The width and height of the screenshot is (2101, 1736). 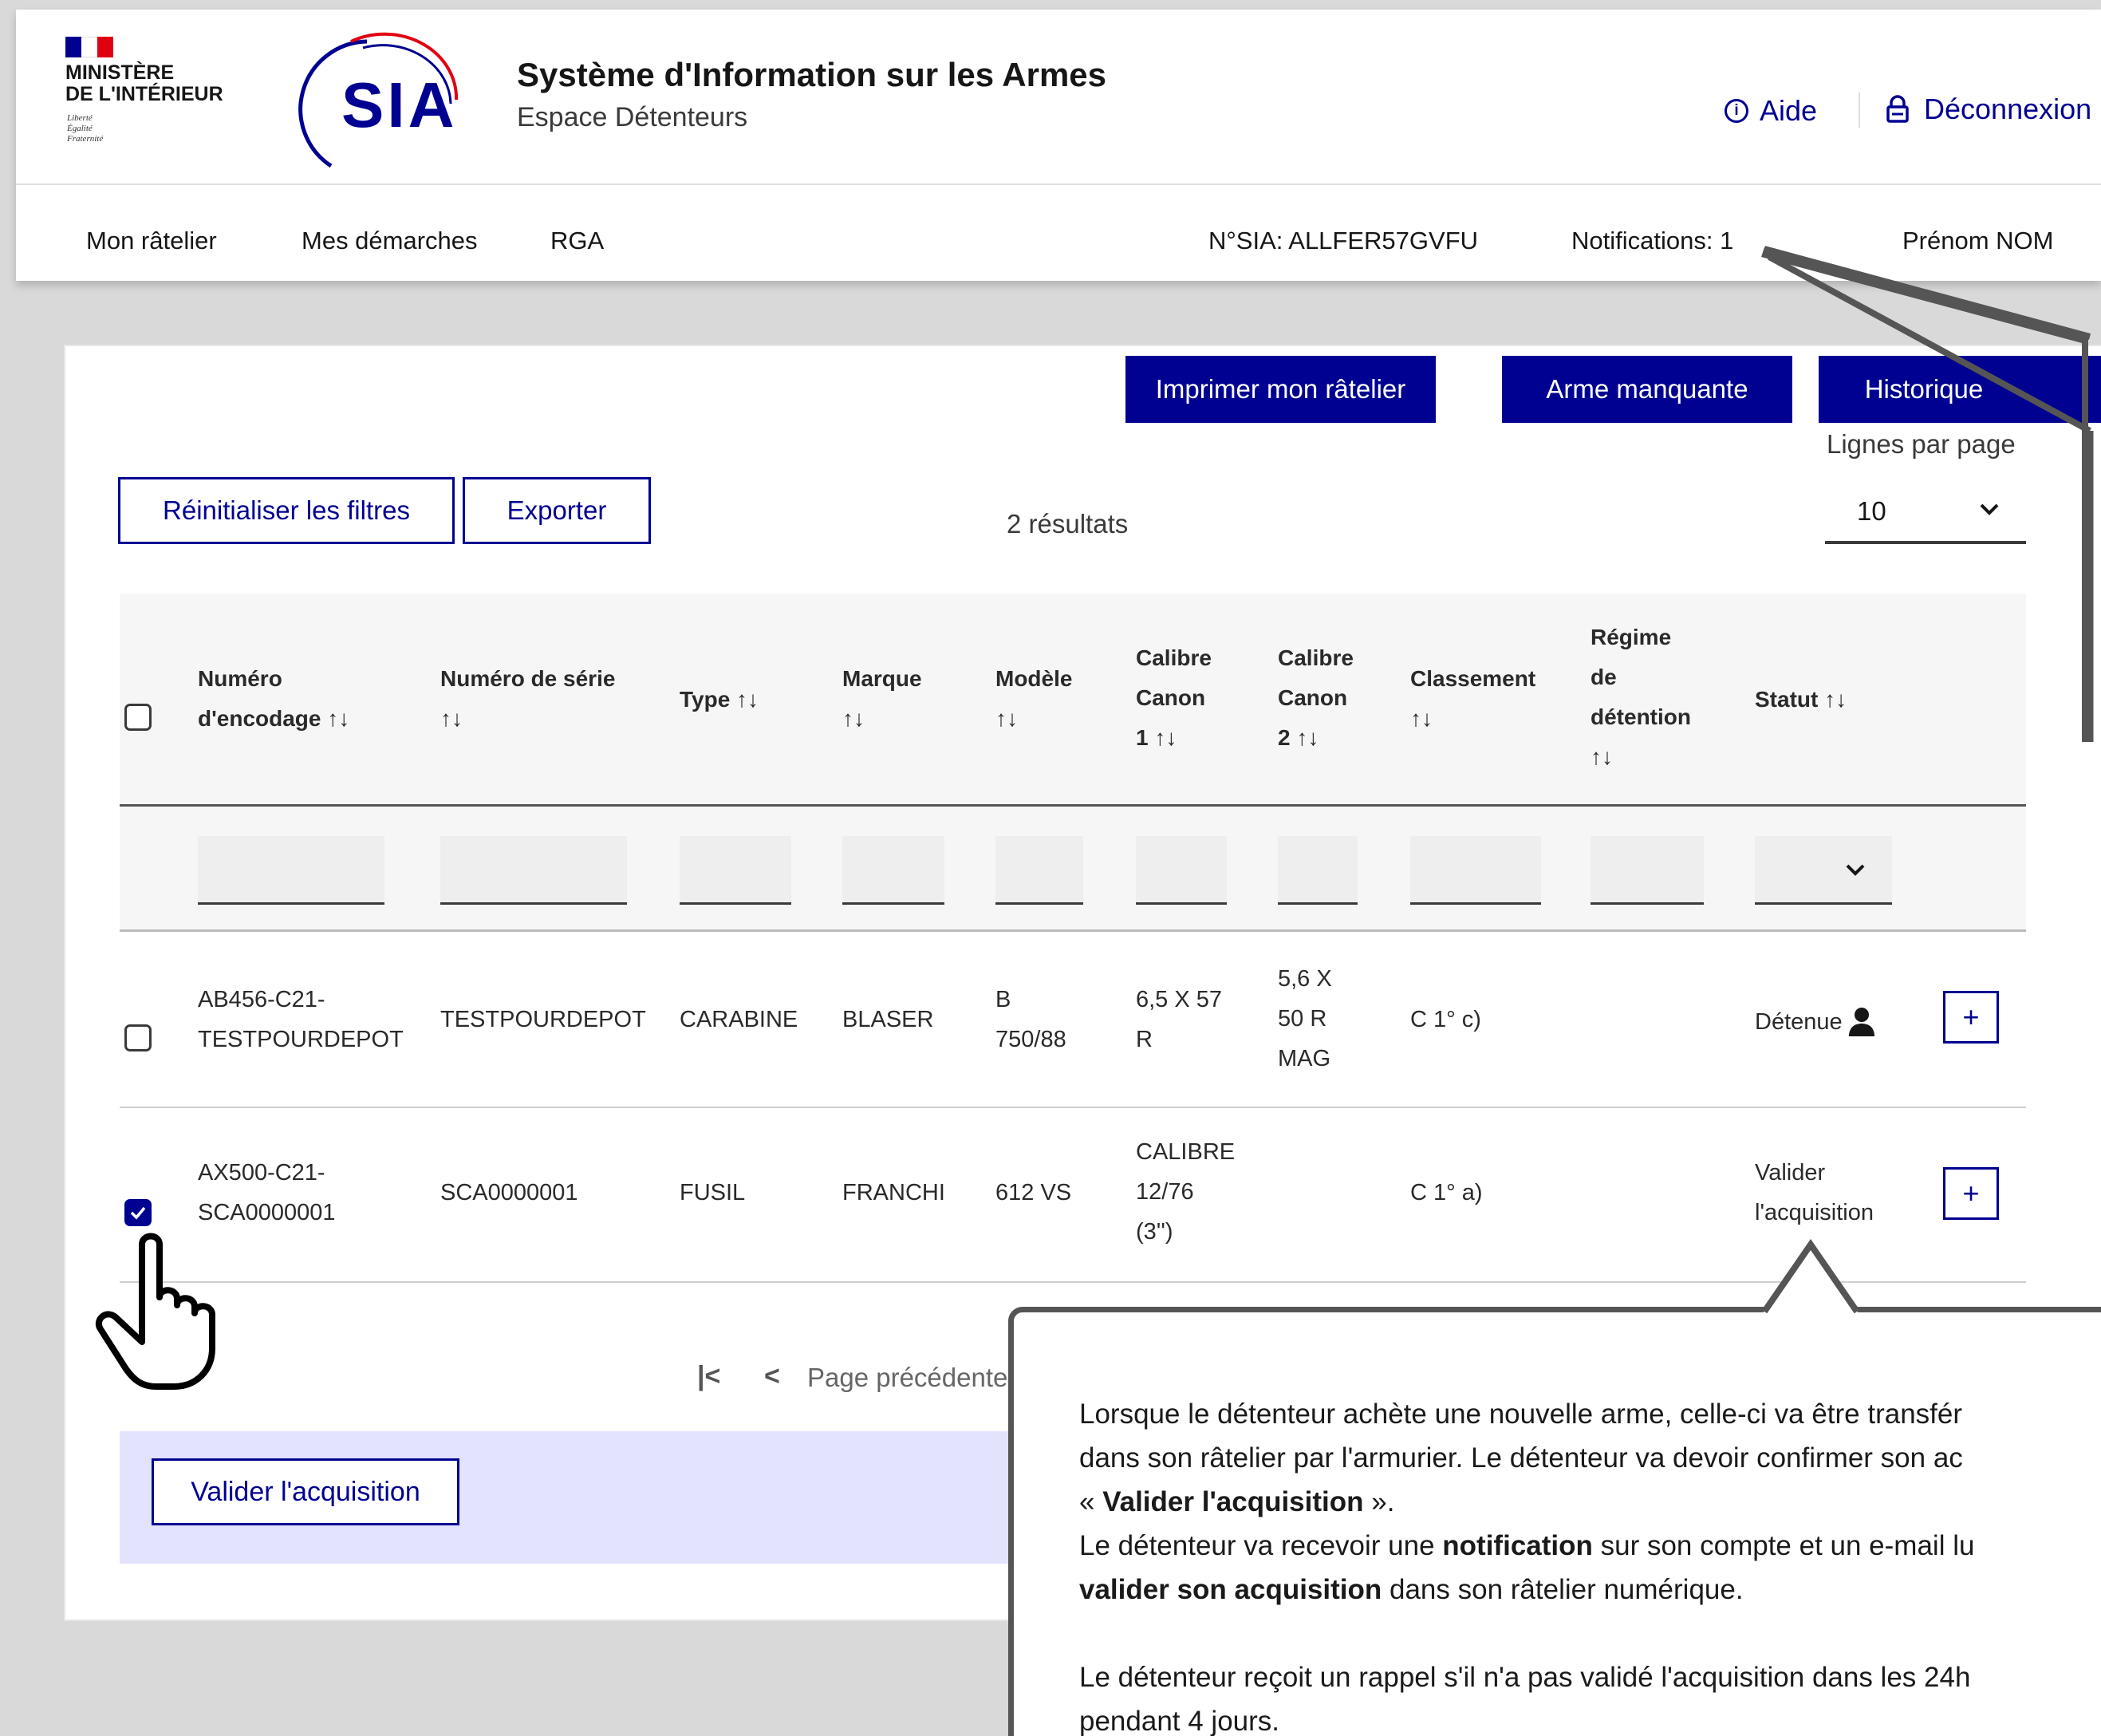 What do you see at coordinates (155, 1311) in the screenshot?
I see `hand-pointer-icon` at bounding box center [155, 1311].